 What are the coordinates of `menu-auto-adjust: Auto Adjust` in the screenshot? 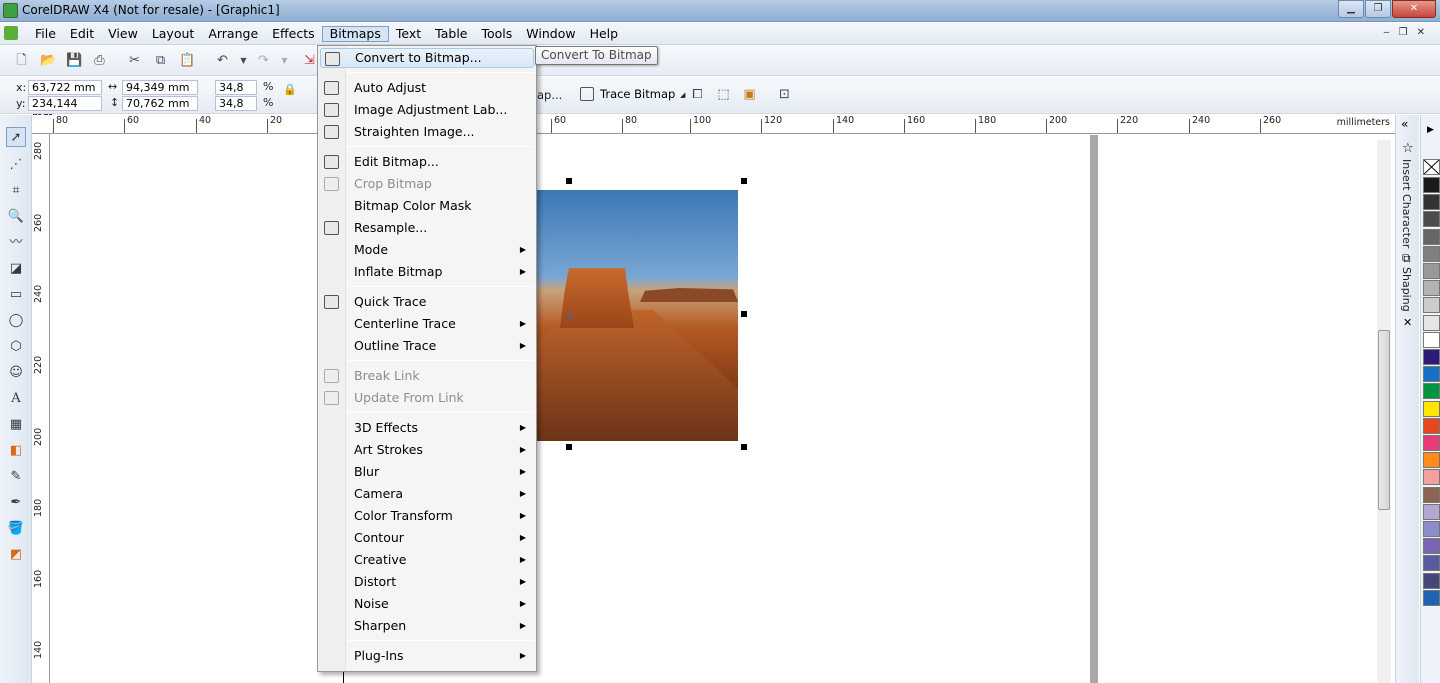 It's located at (427, 88).